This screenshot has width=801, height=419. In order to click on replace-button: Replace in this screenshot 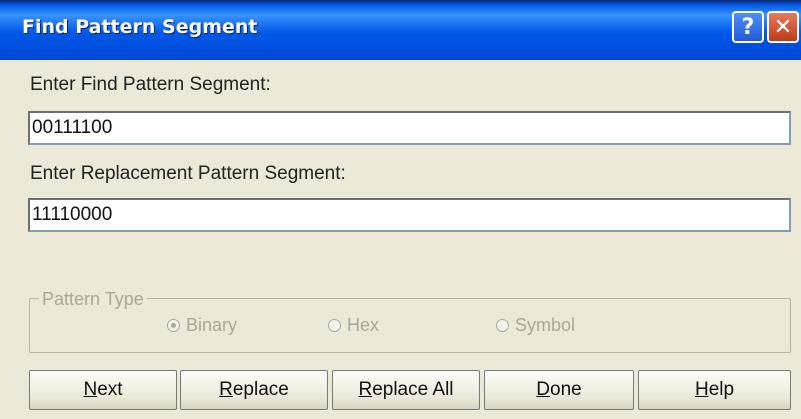, I will do `click(254, 390)`.